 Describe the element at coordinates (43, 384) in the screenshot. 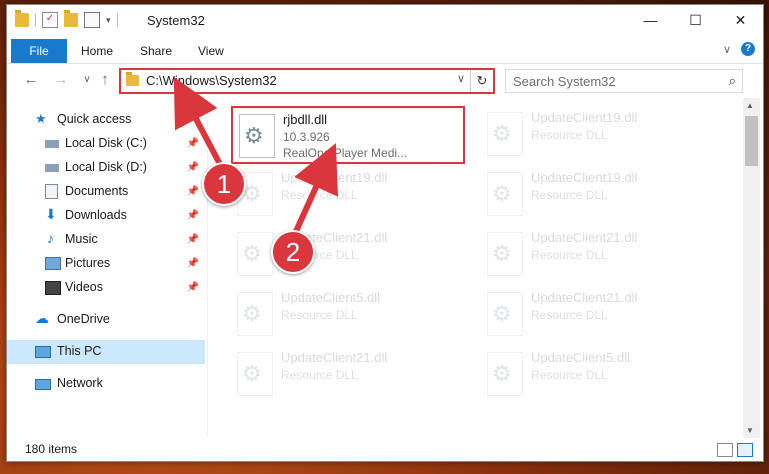

I see `network-icon` at that location.